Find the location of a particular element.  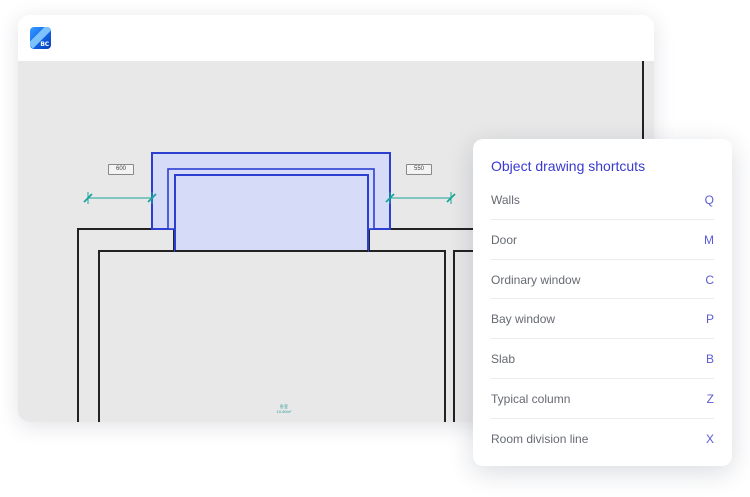

shortcut-row-ordinary-window: Ordinary window C is located at coordinates (602, 280).